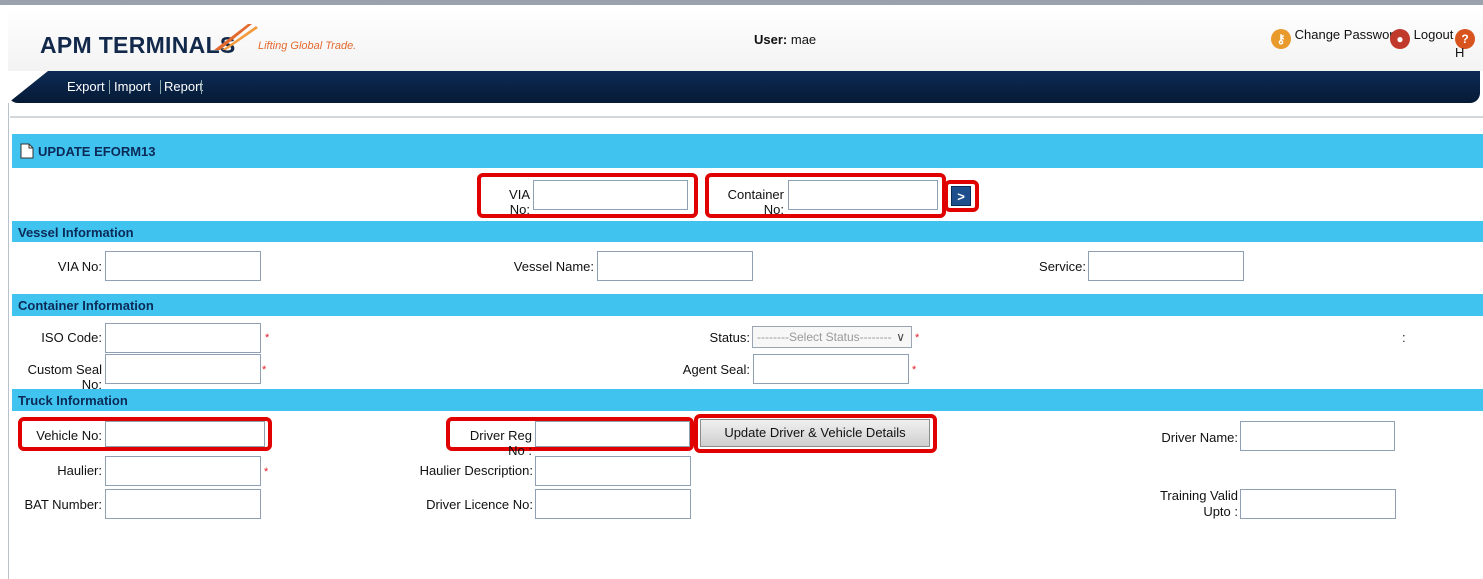  I want to click on bat-number-label: BAT Number:, so click(63, 504).